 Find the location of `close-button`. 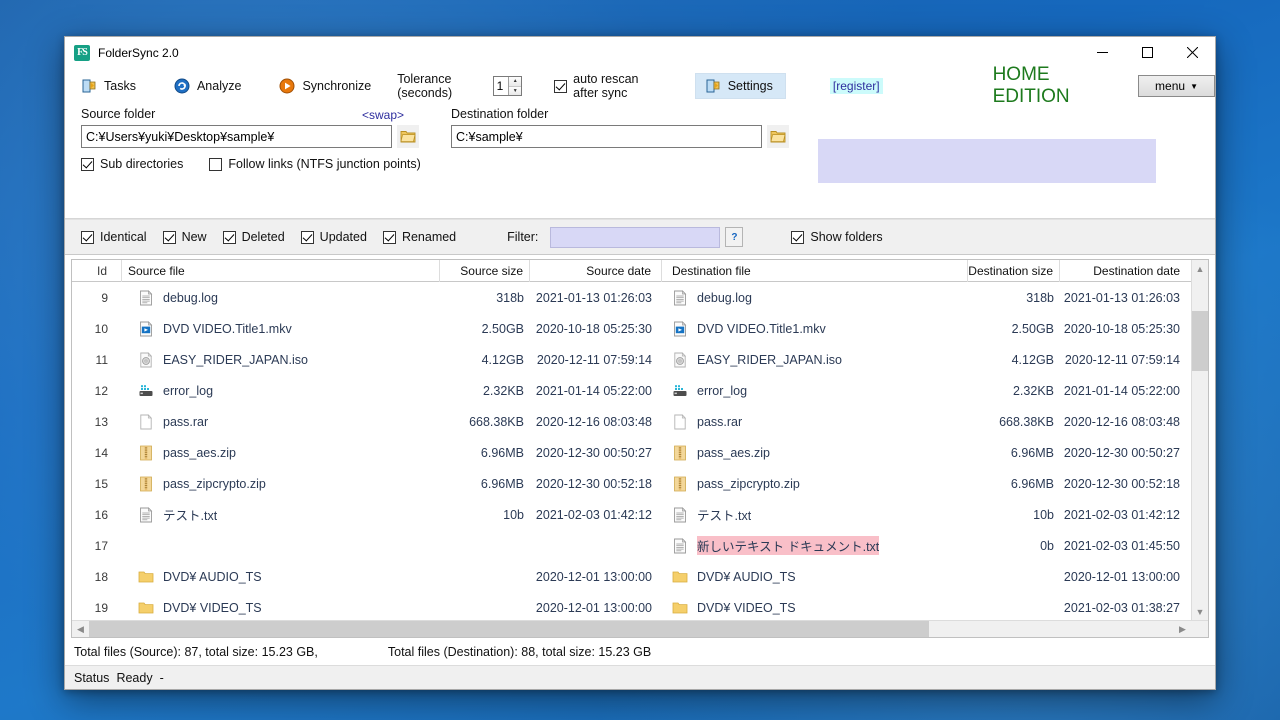

close-button is located at coordinates (1192, 53).